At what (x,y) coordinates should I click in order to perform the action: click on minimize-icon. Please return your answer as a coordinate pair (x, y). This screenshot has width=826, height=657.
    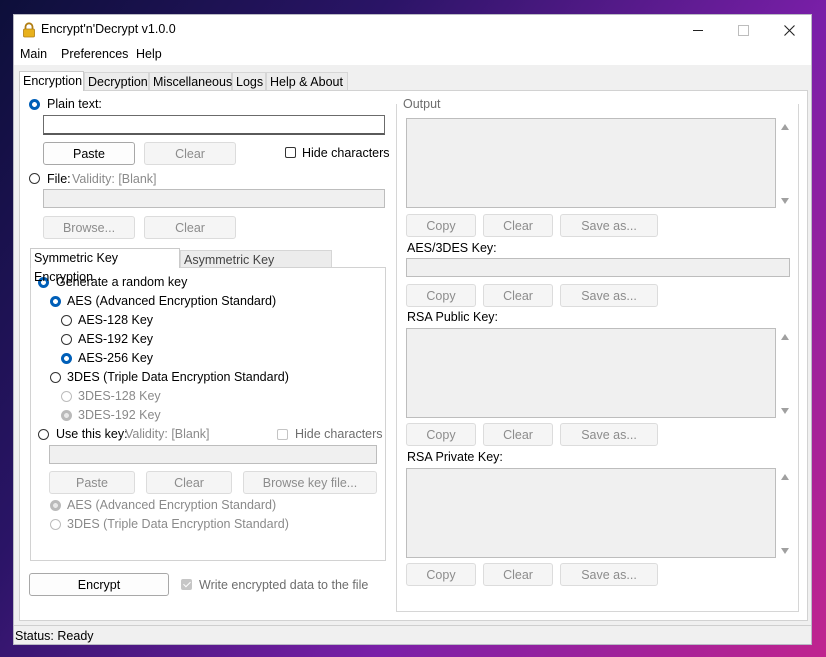
    Looking at the image, I should click on (698, 30).